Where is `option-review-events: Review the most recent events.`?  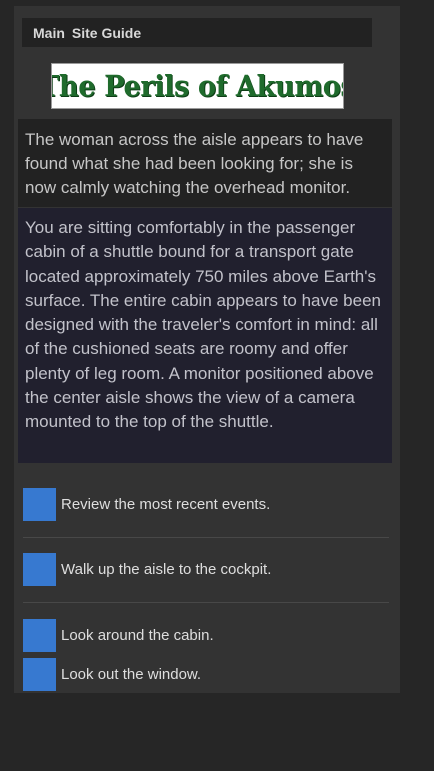
option-review-events: Review the most recent events. is located at coordinates (146, 504).